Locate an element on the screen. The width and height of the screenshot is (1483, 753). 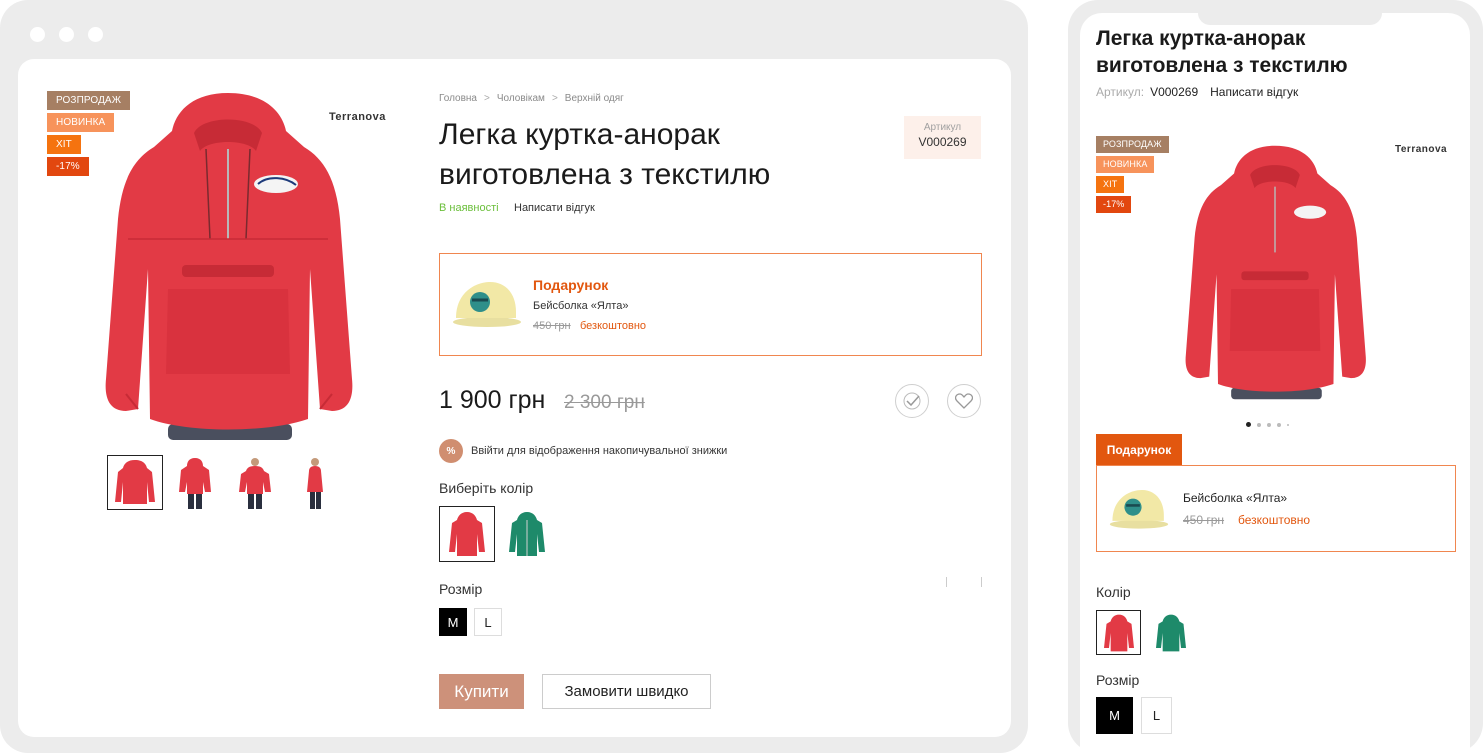
mobile-color-swatch-green is located at coordinates (1170, 632).